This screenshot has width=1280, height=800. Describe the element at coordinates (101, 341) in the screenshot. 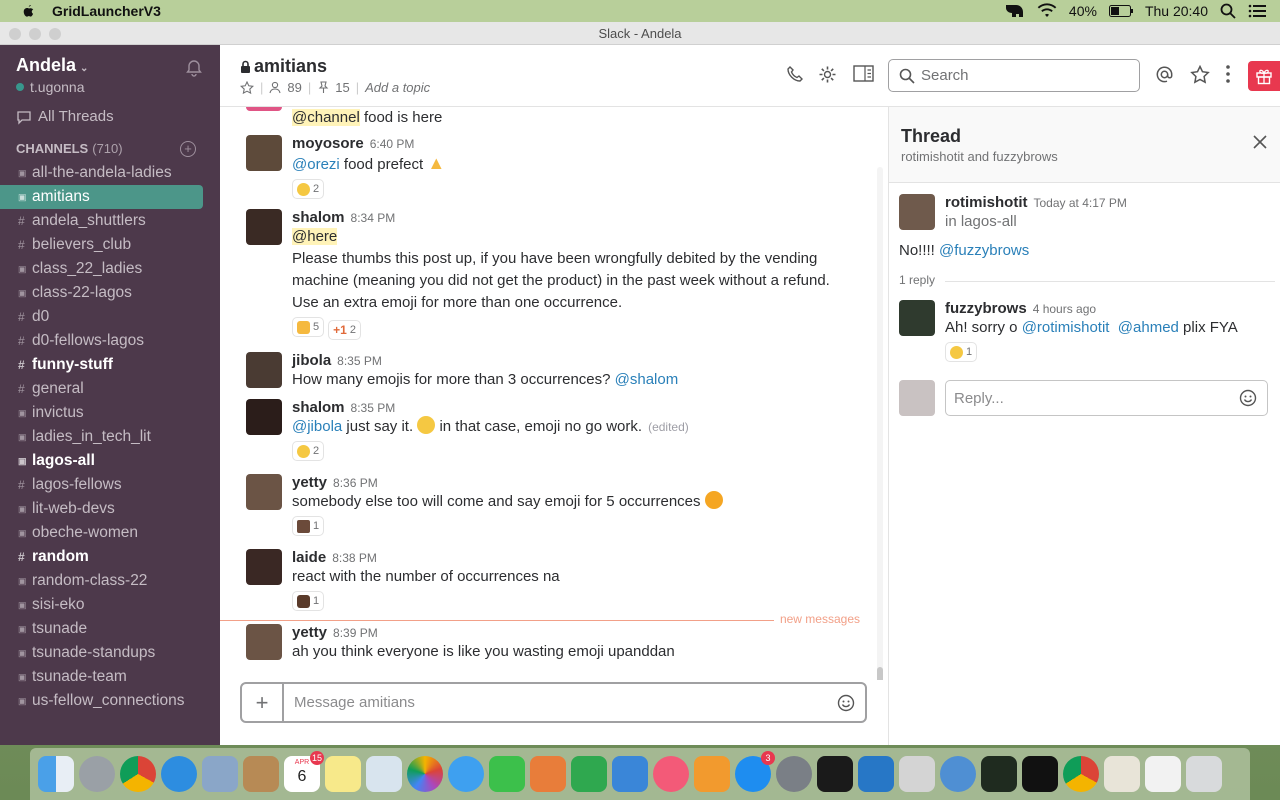

I see `sidebar-channel-d0-fellows-lagos: # d0-fellows-lagos` at that location.